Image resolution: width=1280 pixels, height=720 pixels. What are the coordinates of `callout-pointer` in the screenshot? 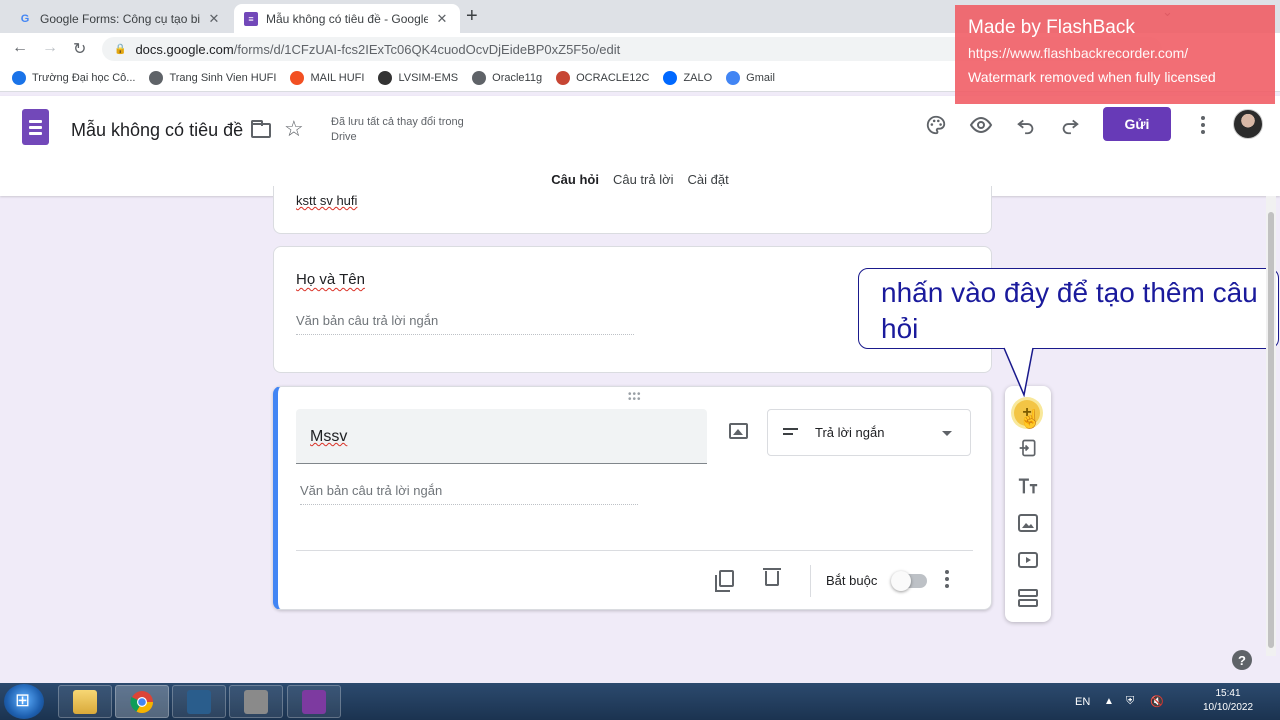 It's located at (1018, 372).